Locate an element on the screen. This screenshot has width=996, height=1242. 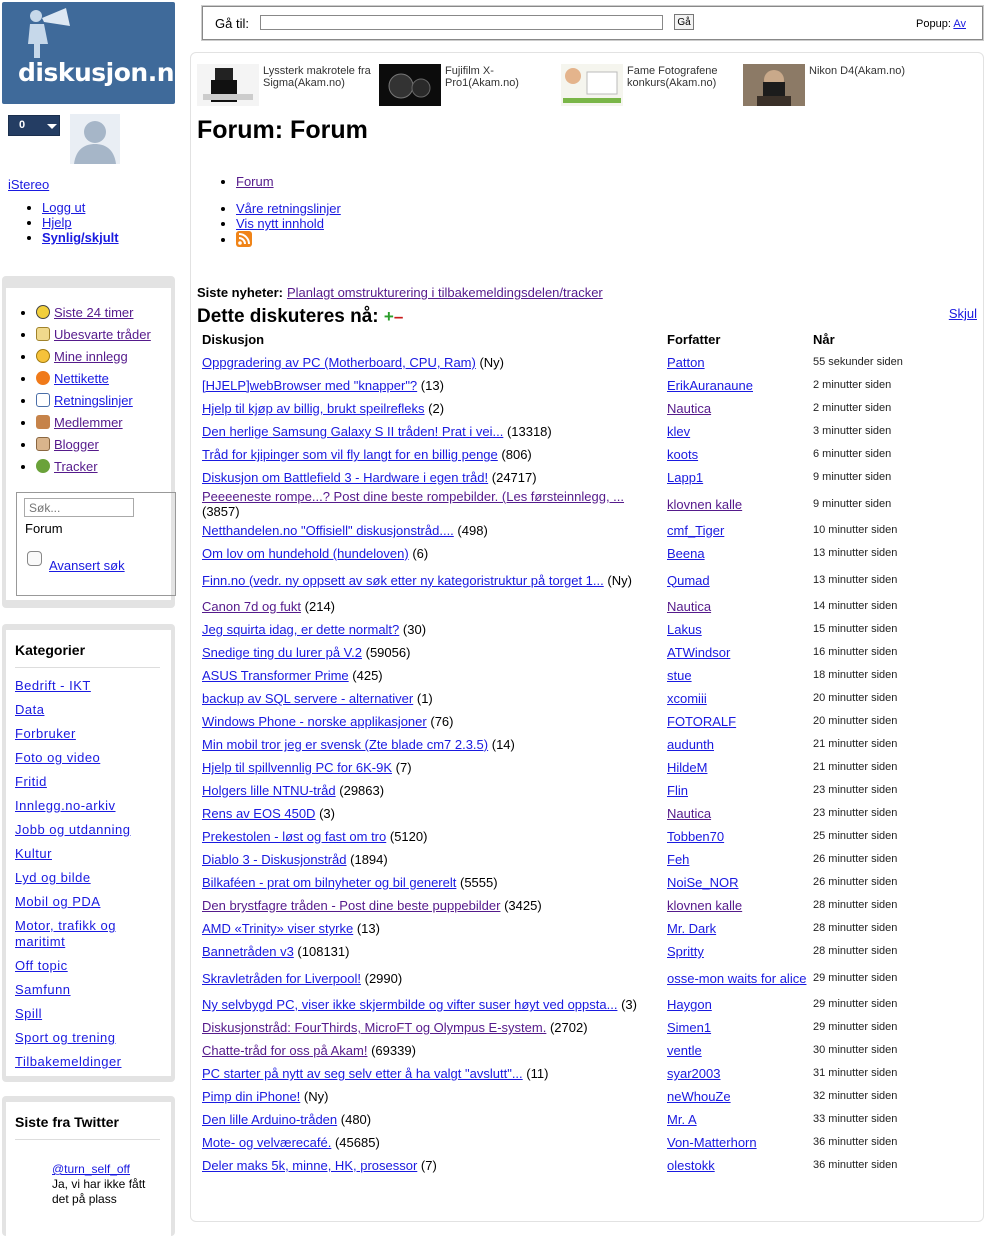
logout-link: Logg ut is located at coordinates (63, 207).